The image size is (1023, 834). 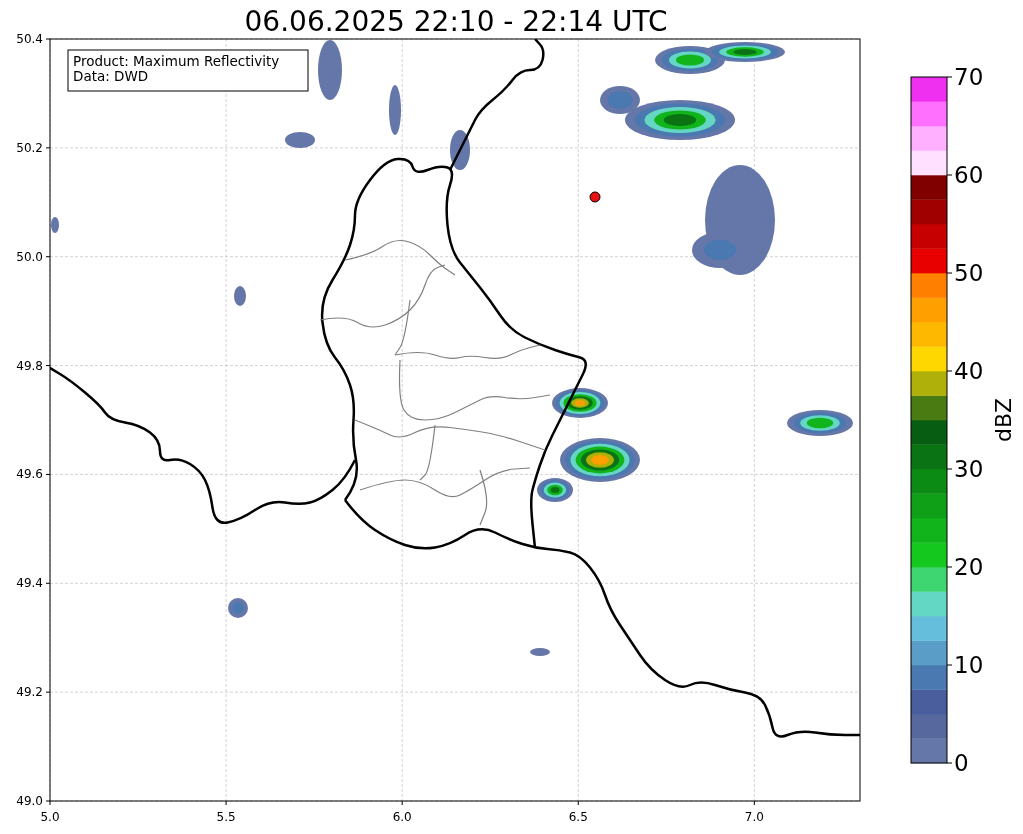 What do you see at coordinates (969, 567) in the screenshot?
I see `colorbar-tick-label: 20` at bounding box center [969, 567].